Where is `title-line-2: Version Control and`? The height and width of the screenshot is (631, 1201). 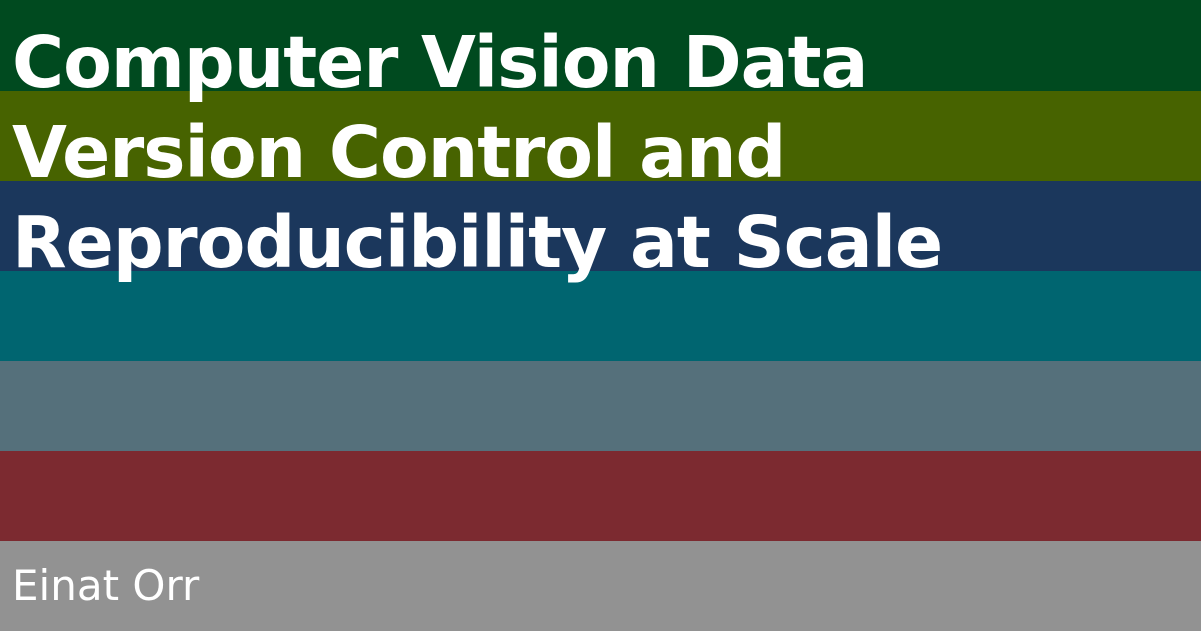 title-line-2: Version Control and is located at coordinates (399, 152).